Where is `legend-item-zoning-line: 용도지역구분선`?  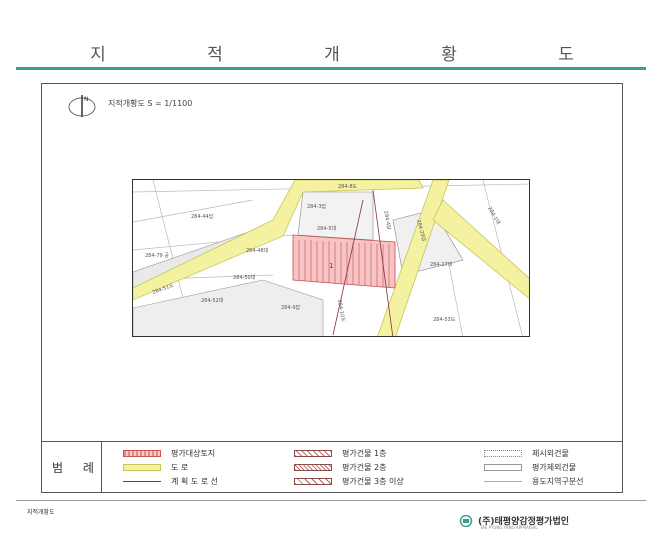
legend-item-zoning-line: 용도지역구분선 is located at coordinates (534, 481).